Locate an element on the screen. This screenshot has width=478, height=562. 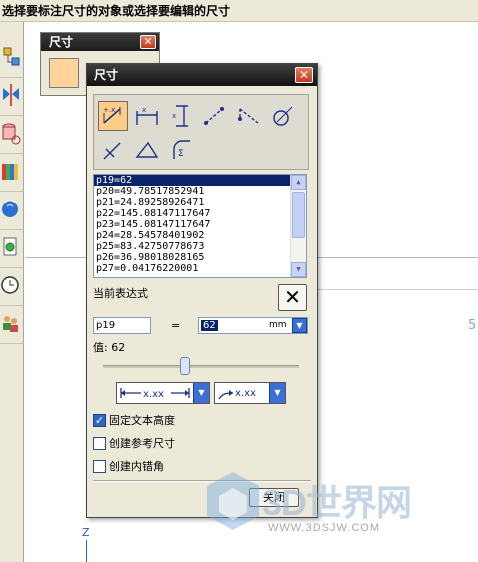
list-item: p24=28.54578401902 is located at coordinates (192, 235).